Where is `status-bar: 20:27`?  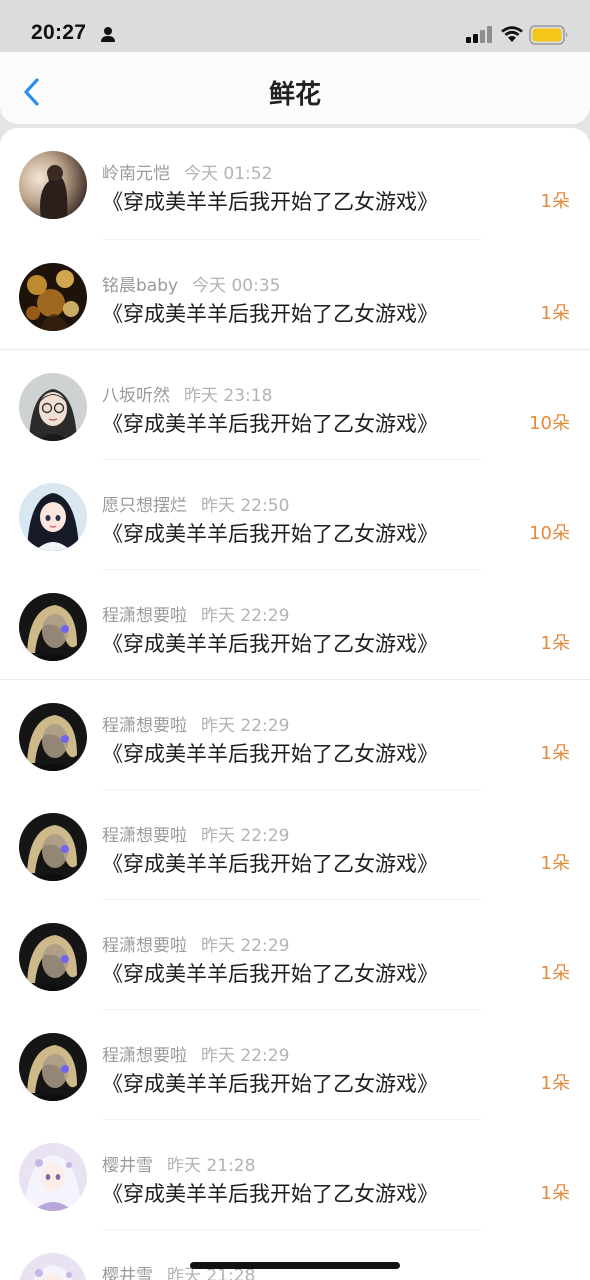 status-bar: 20:27 is located at coordinates (295, 26).